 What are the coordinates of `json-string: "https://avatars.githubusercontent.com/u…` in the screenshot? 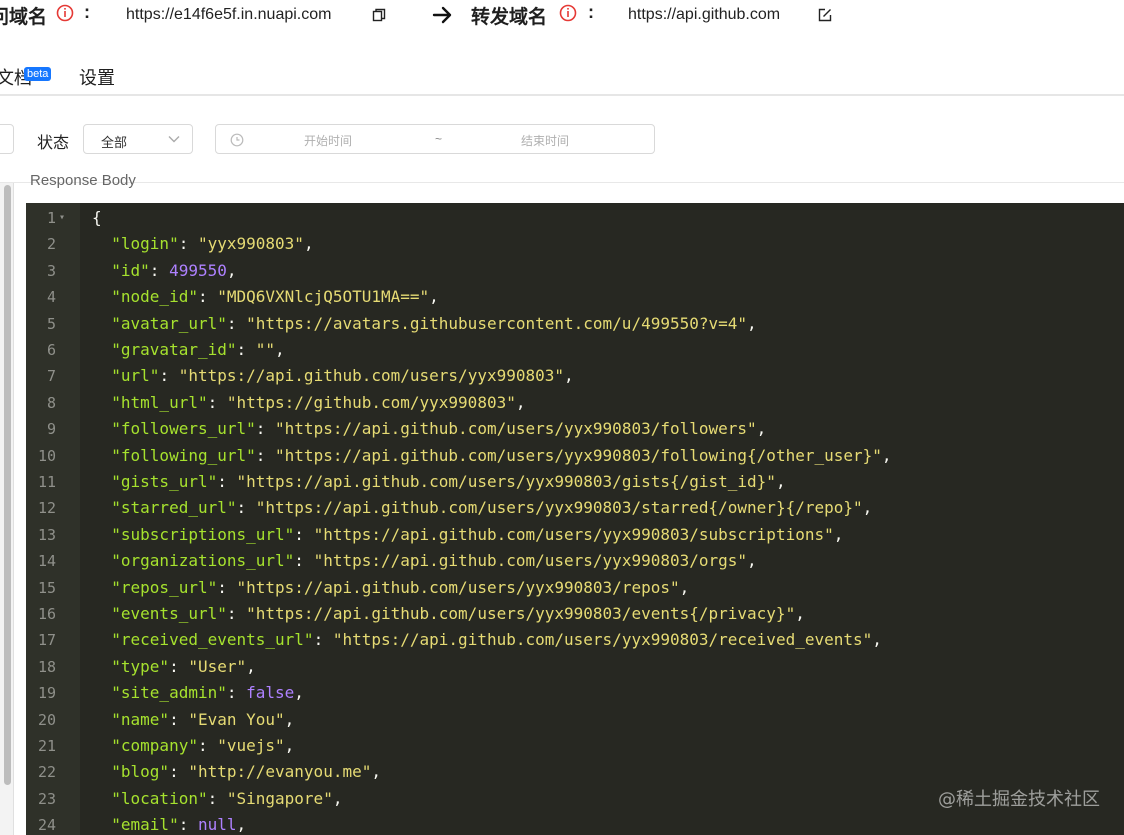 It's located at (497, 323).